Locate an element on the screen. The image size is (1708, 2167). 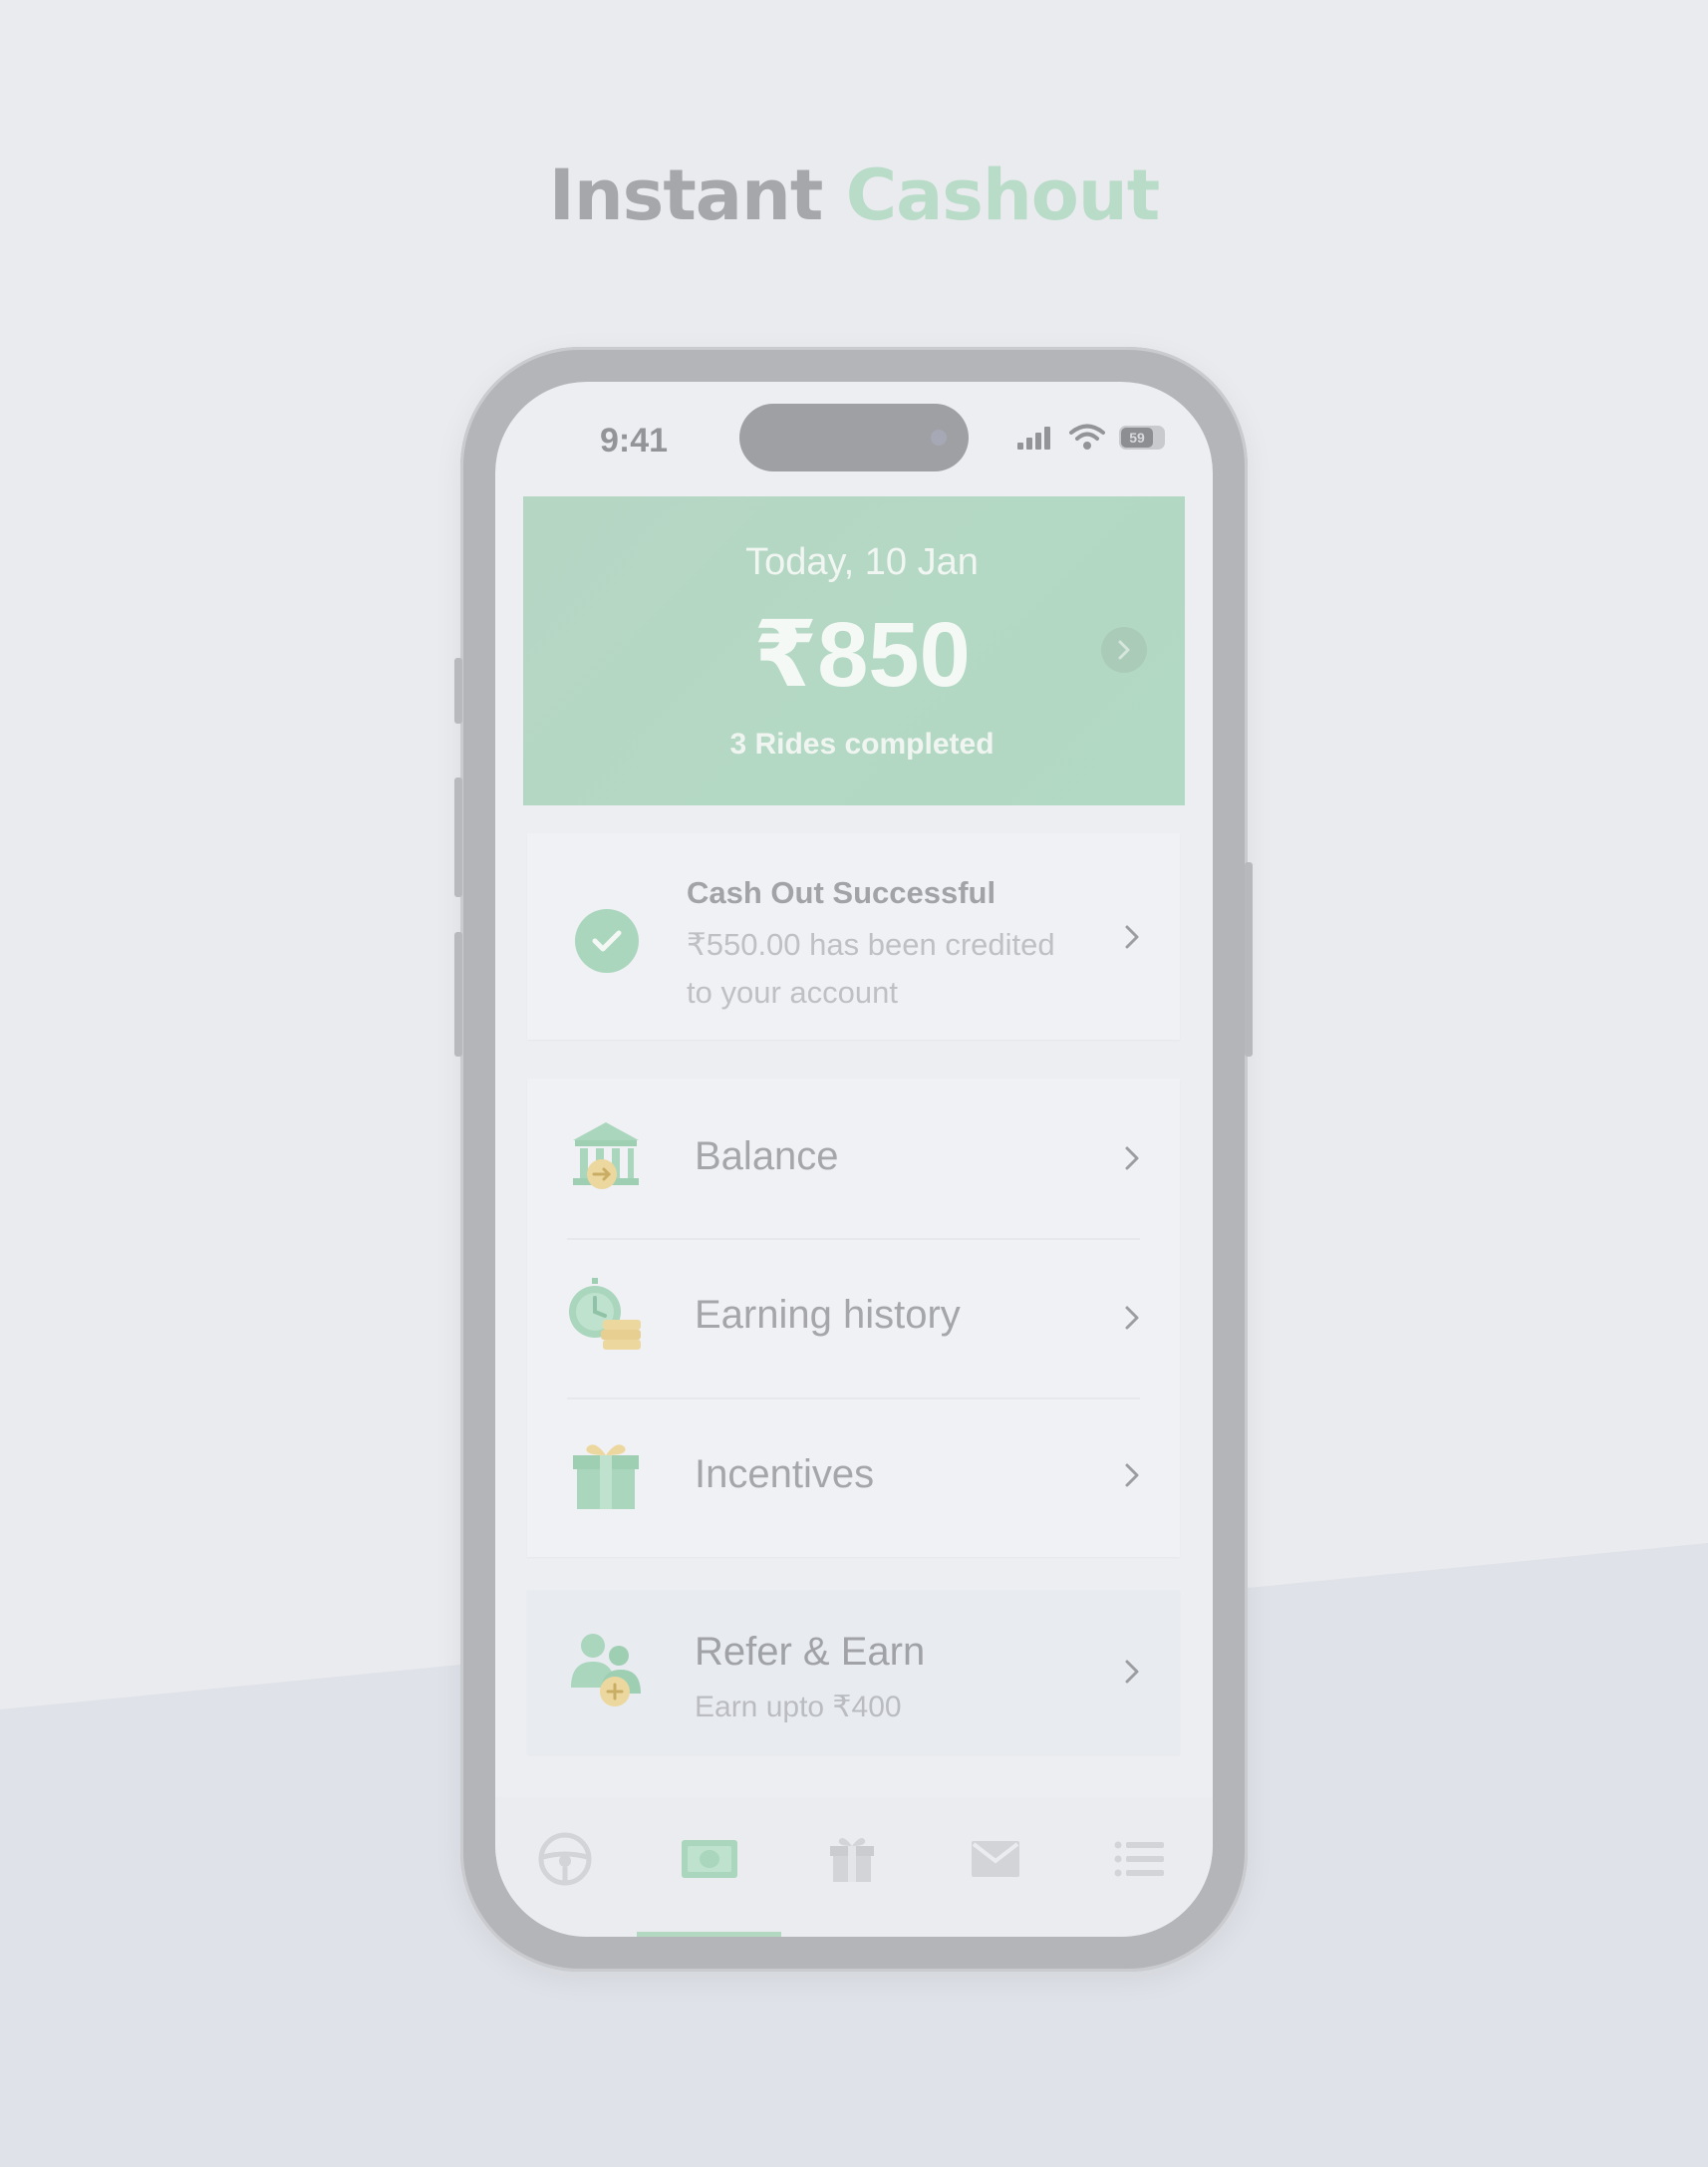
bottom-tab-bar is located at coordinates (854, 1867).